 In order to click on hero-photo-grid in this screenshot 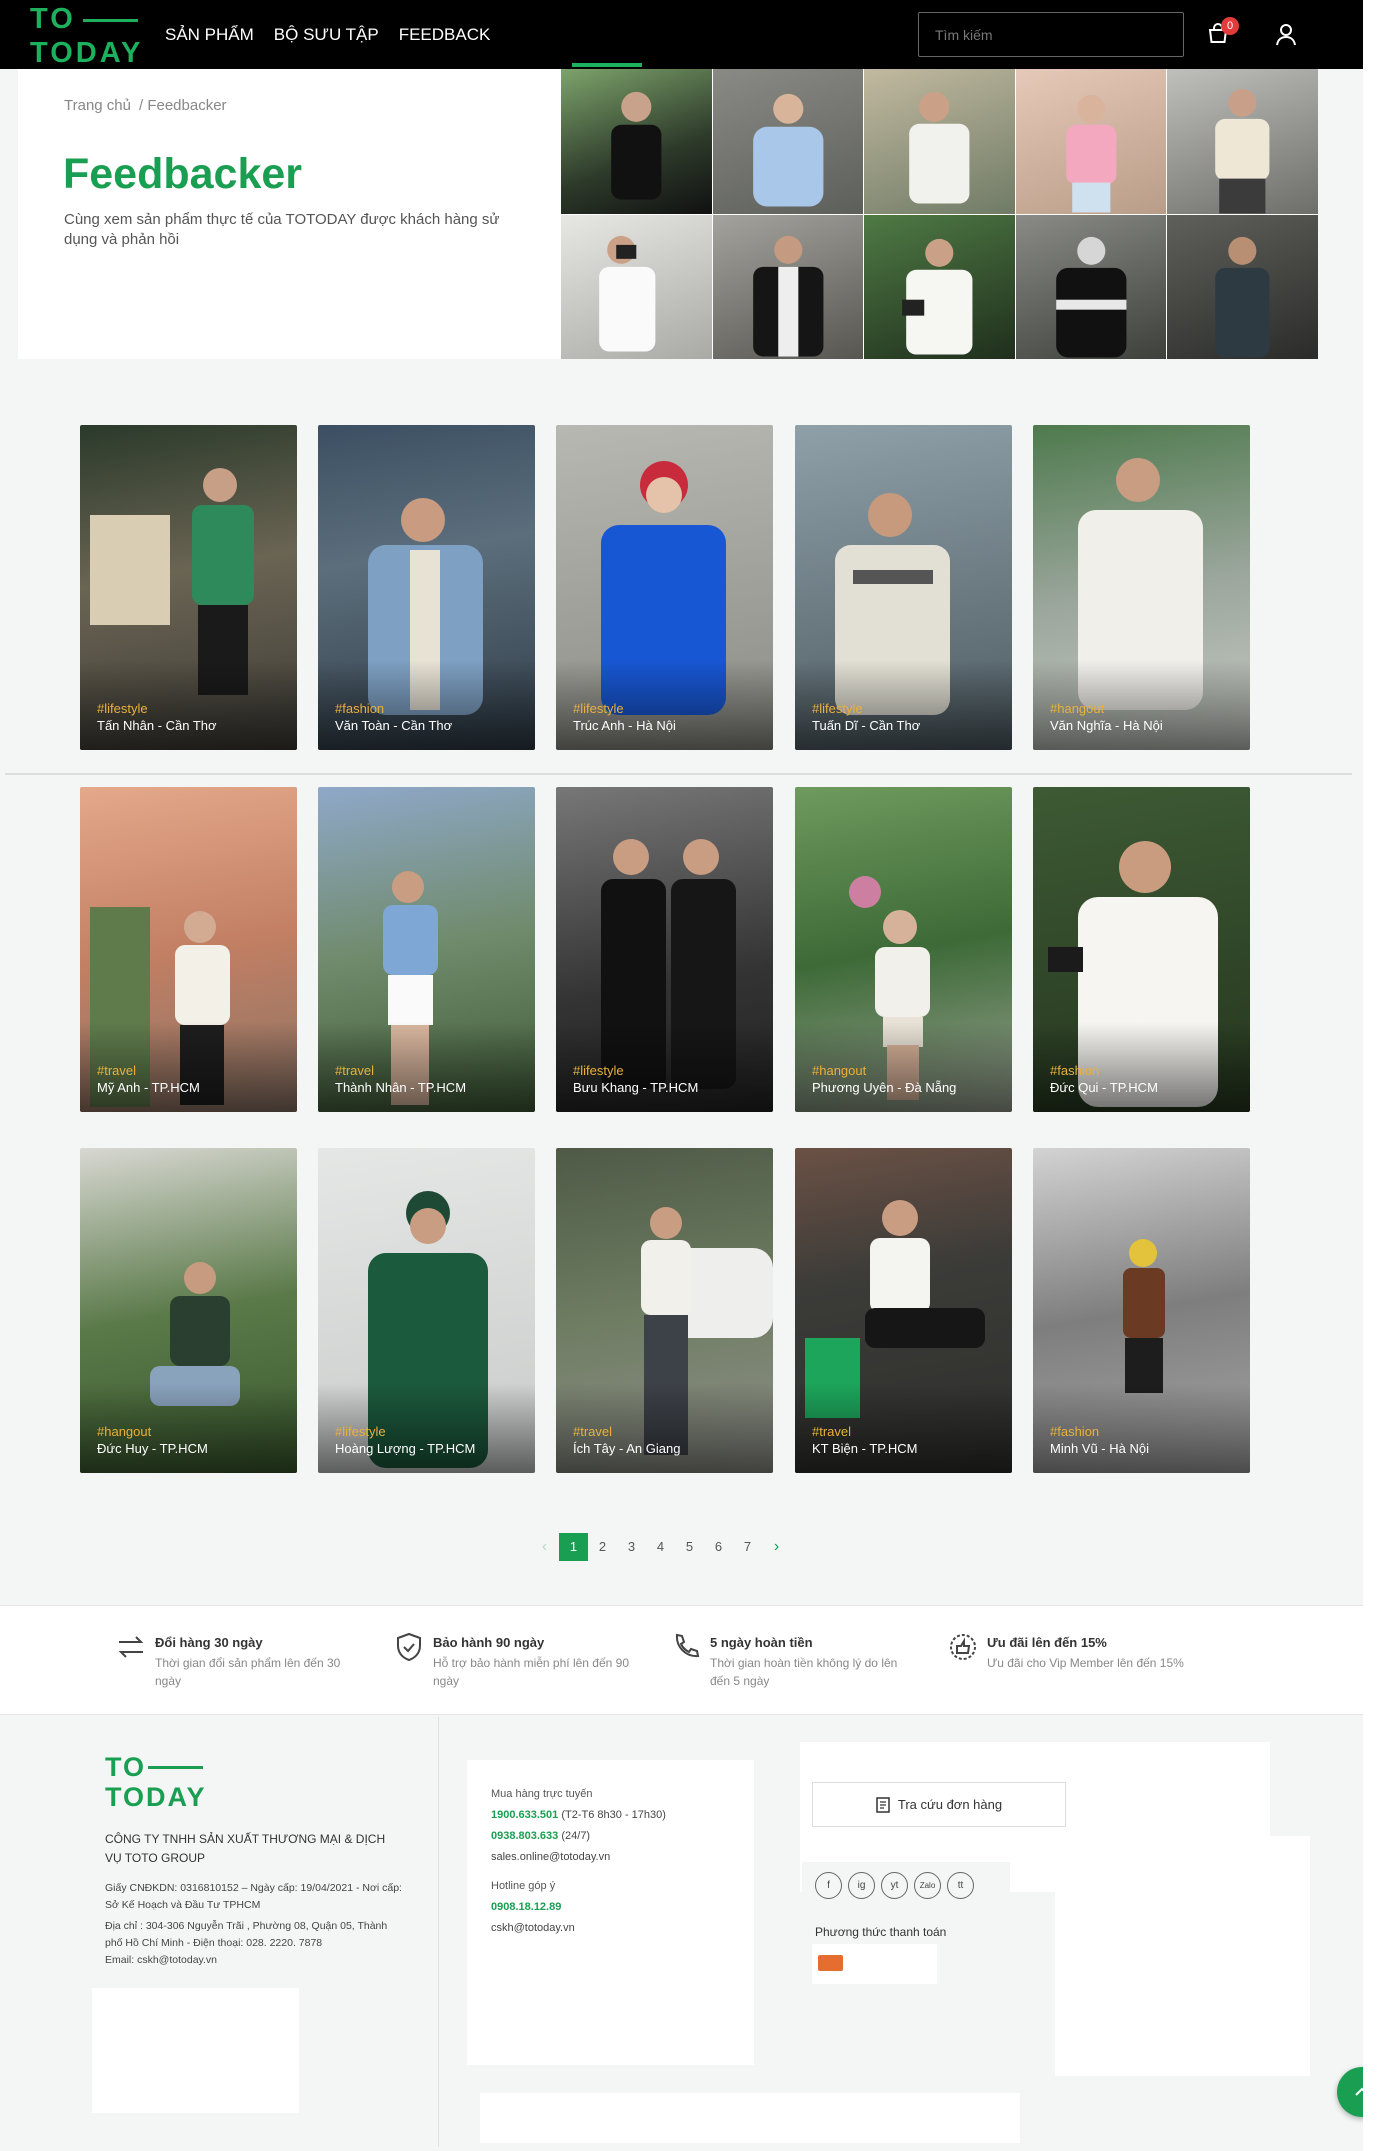, I will do `click(939, 214)`.